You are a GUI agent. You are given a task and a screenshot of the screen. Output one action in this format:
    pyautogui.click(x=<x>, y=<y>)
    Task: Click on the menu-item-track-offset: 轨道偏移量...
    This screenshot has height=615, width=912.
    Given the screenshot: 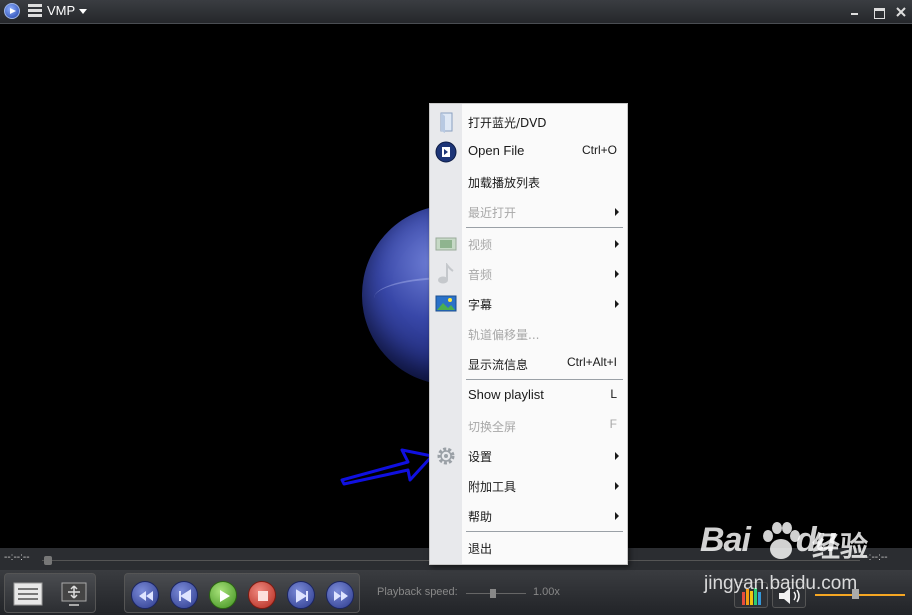 What is the action you would take?
    pyautogui.click(x=504, y=335)
    